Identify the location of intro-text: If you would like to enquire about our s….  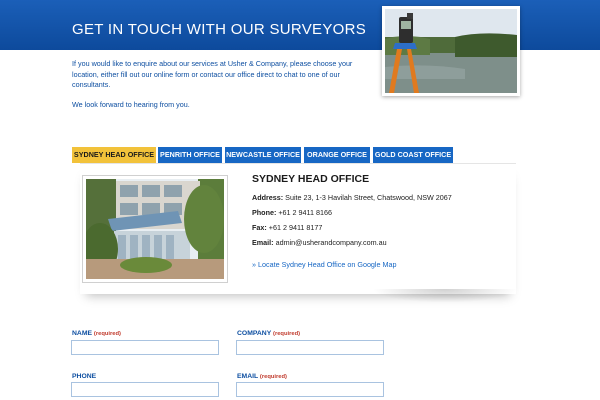
(214, 89).